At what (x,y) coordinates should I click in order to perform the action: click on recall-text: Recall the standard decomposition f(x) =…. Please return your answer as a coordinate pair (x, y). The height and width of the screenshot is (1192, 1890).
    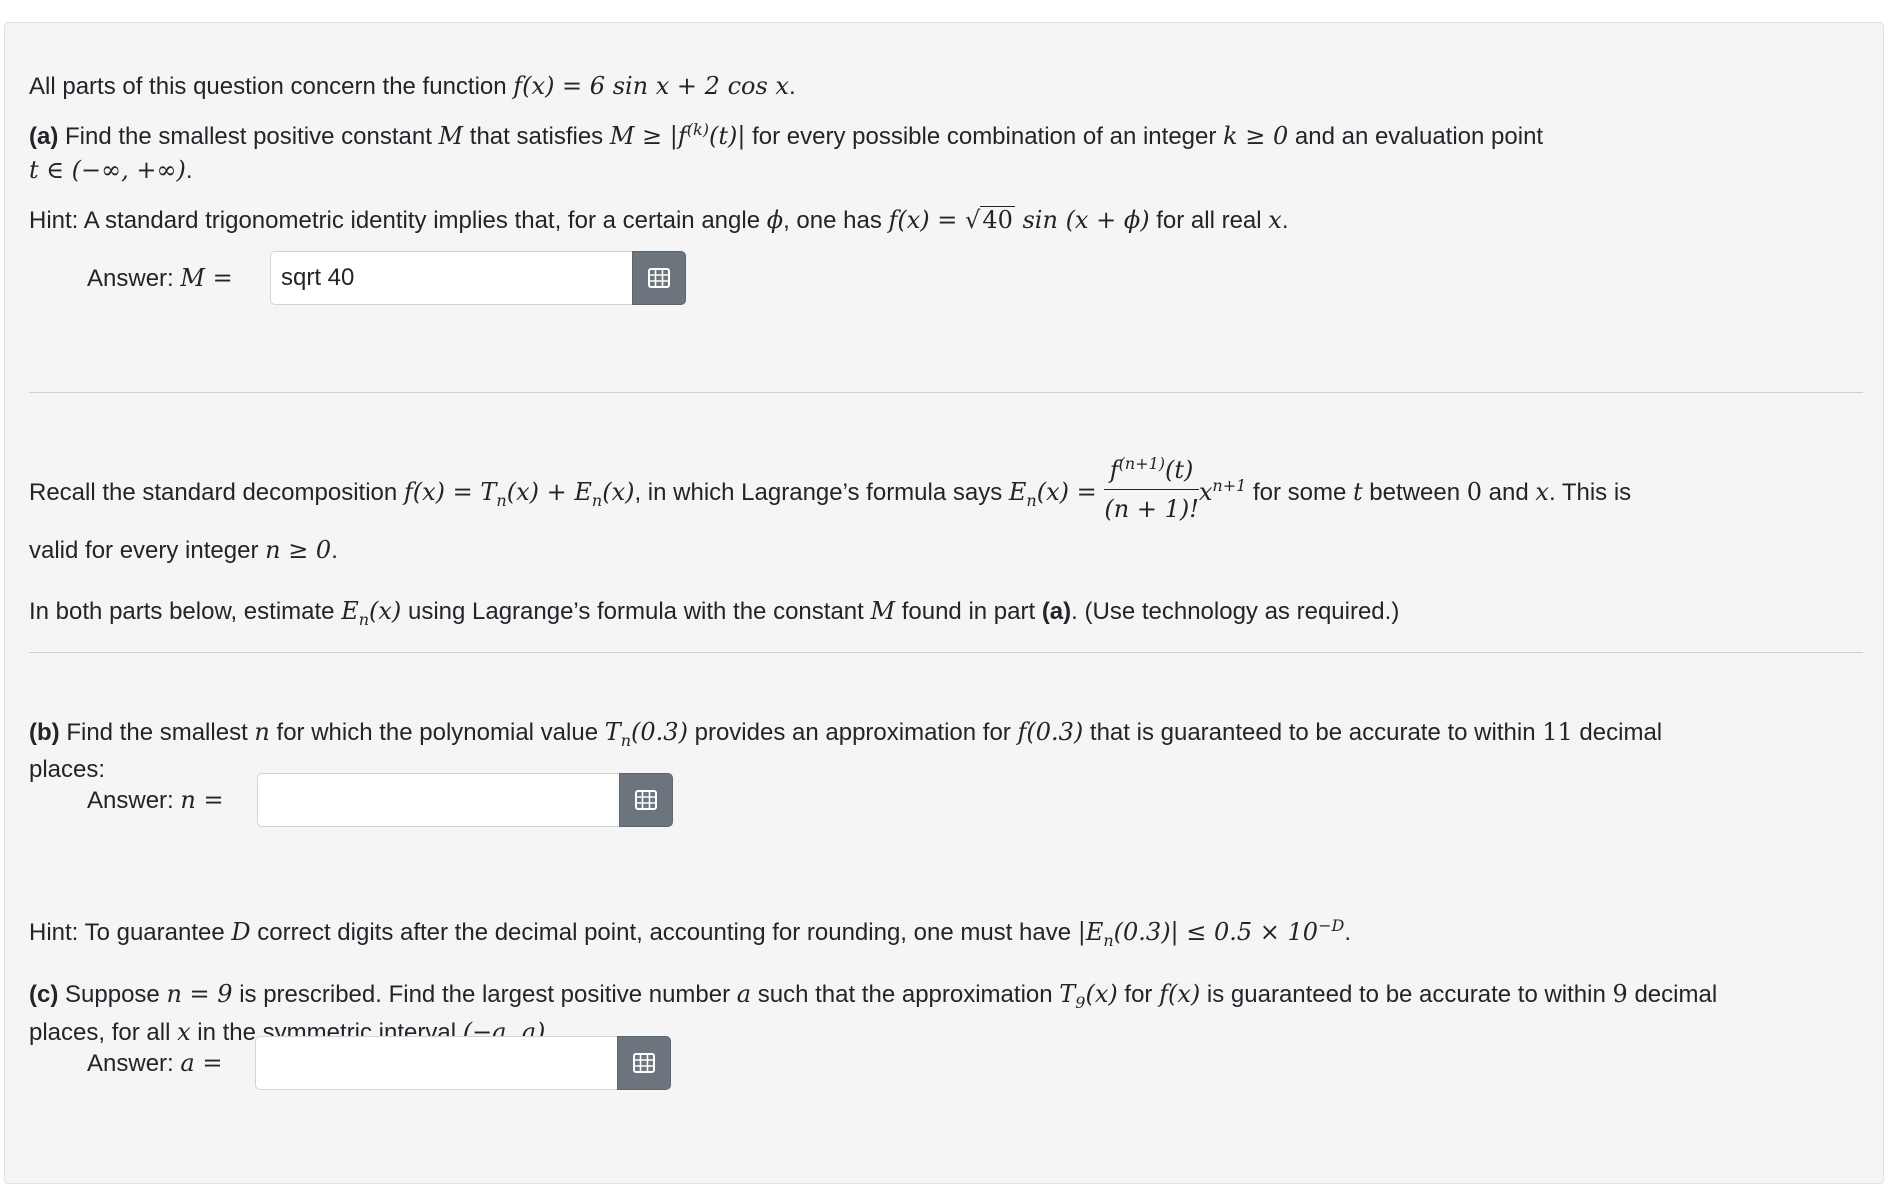
    Looking at the image, I should click on (830, 492).